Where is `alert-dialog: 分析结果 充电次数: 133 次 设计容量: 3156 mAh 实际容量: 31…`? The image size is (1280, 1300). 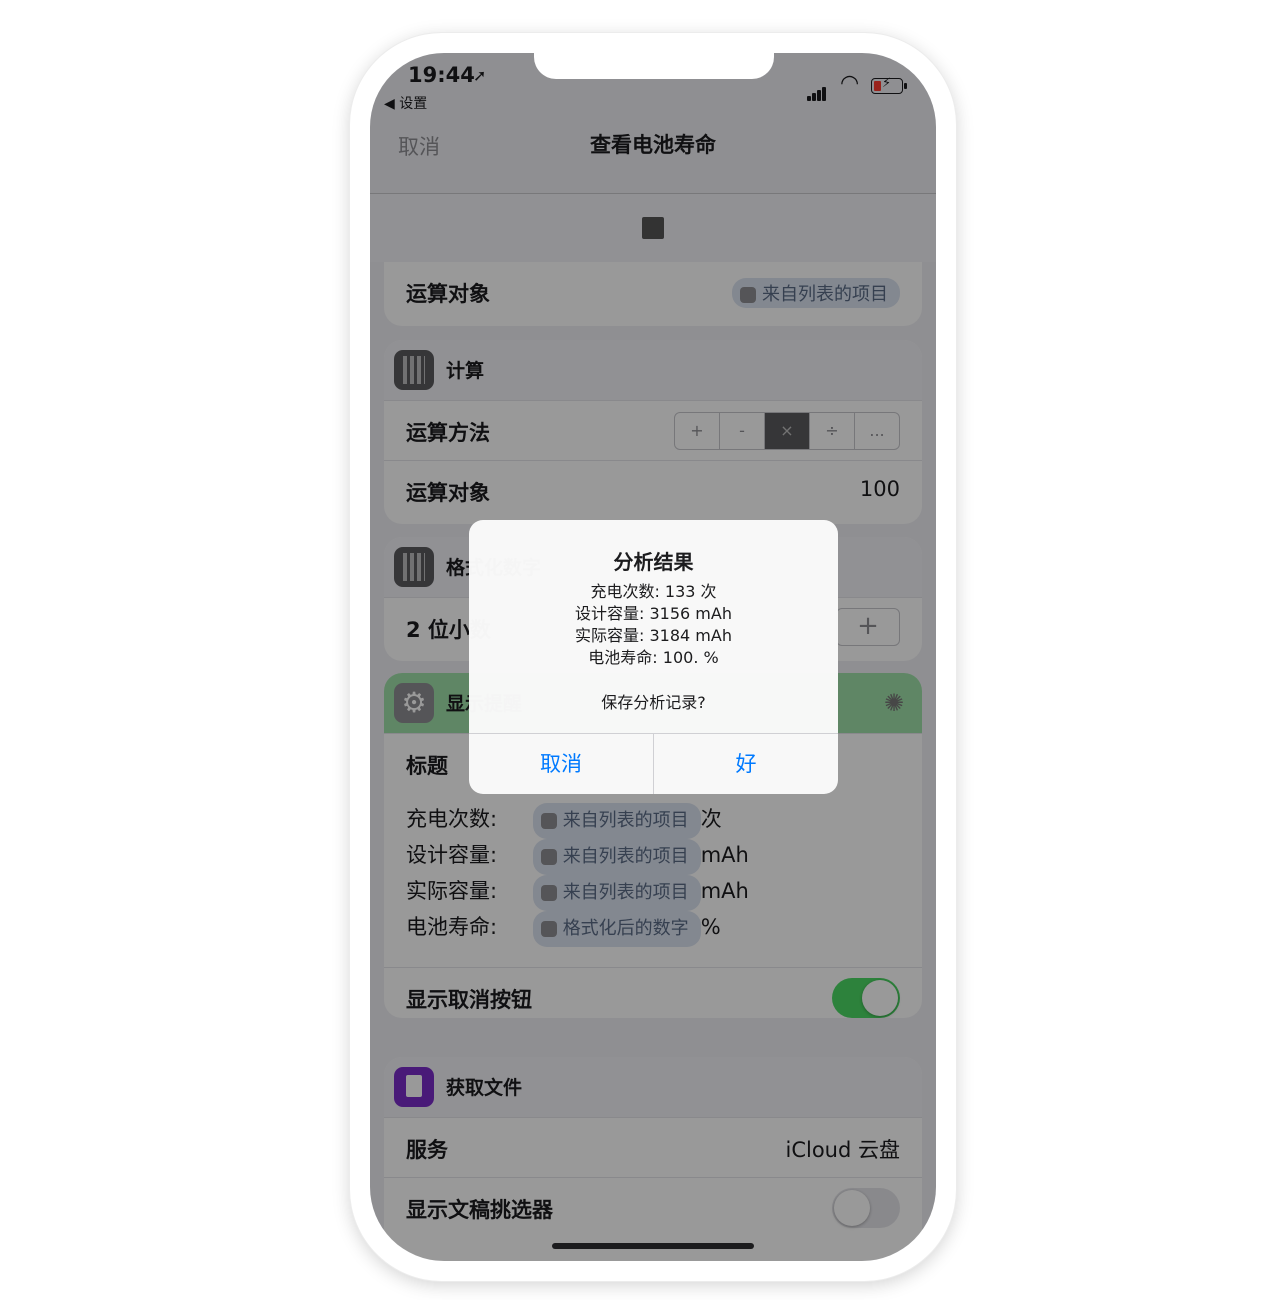 alert-dialog: 分析结果 充电次数: 133 次 设计容量: 3156 mAh 实际容量: 31… is located at coordinates (653, 657).